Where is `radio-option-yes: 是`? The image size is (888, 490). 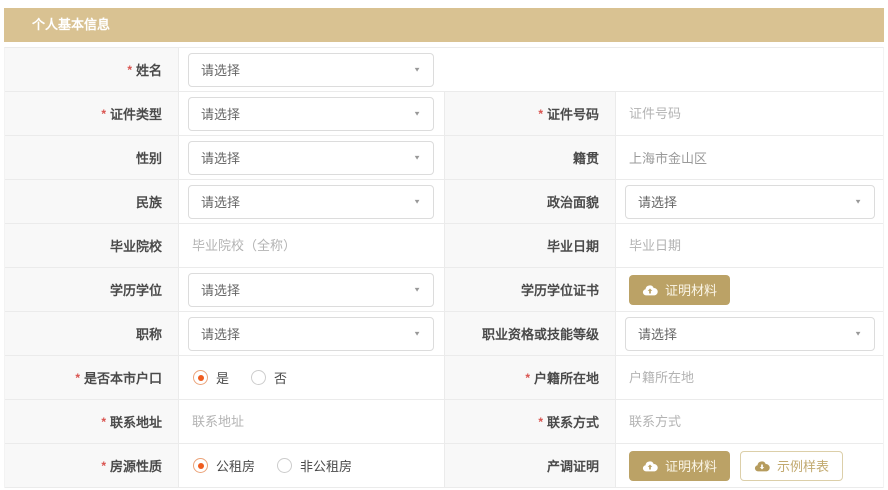
radio-option-yes: 是 is located at coordinates (211, 377).